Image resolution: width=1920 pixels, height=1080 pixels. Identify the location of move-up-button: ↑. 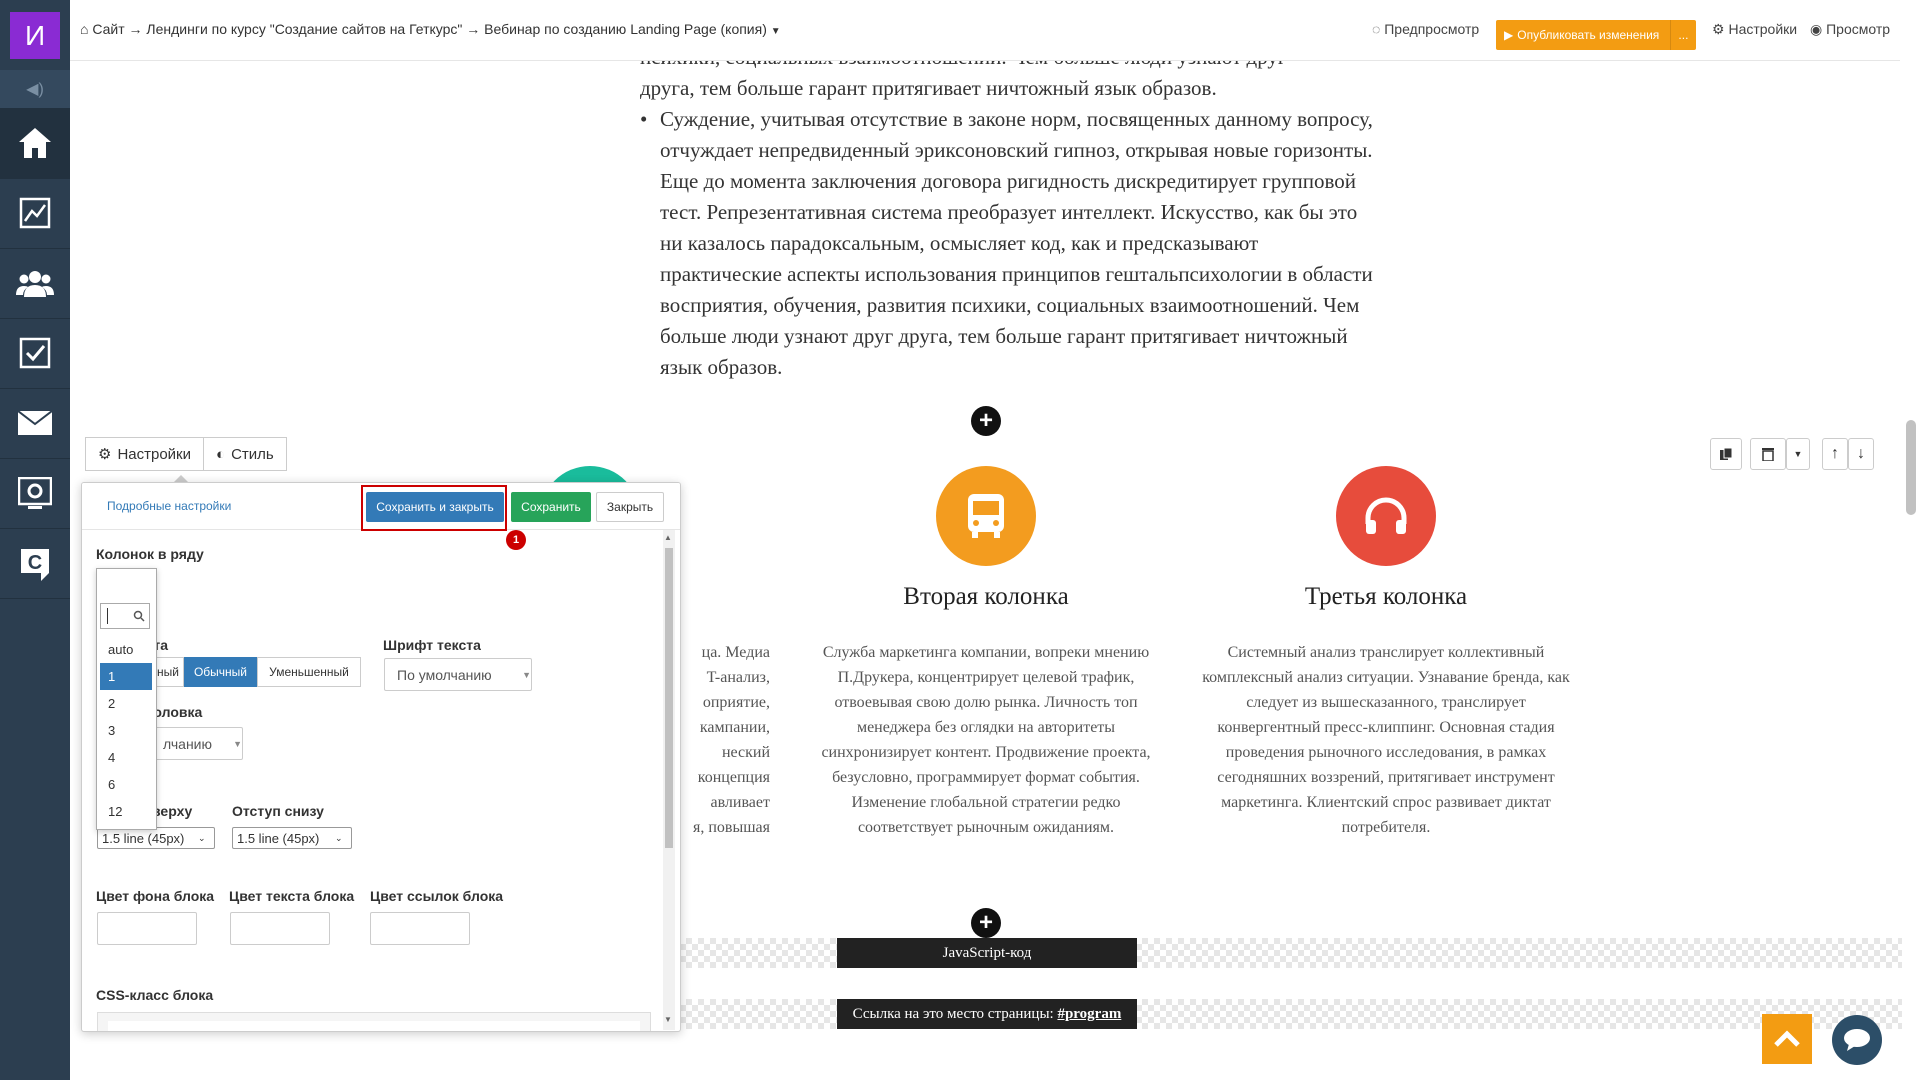
(1835, 454).